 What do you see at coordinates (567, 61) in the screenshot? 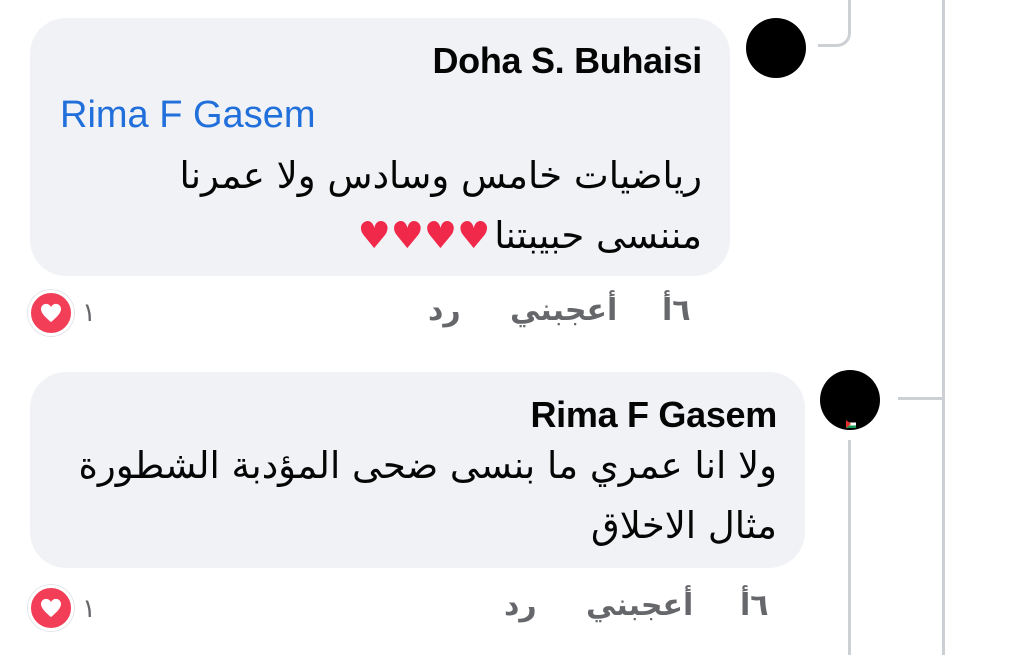
I see `comment-author: Doha S. Buhaisi` at bounding box center [567, 61].